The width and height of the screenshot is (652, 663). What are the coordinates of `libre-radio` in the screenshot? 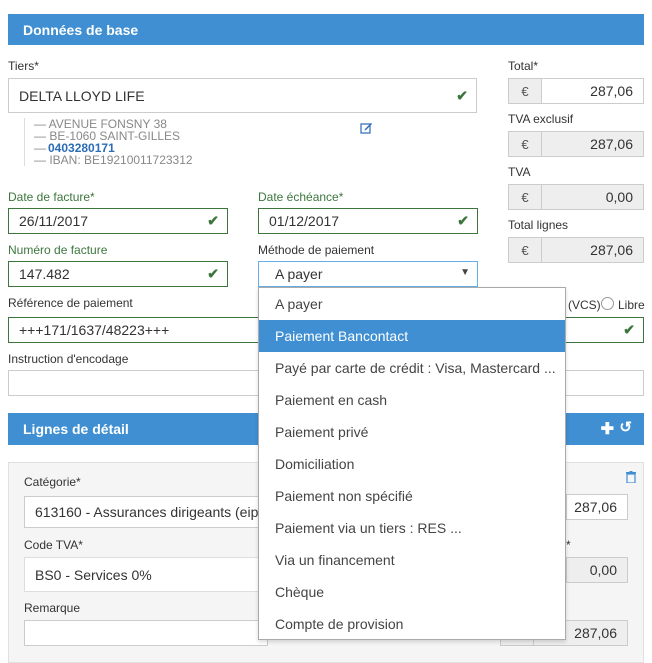 It's located at (607, 303).